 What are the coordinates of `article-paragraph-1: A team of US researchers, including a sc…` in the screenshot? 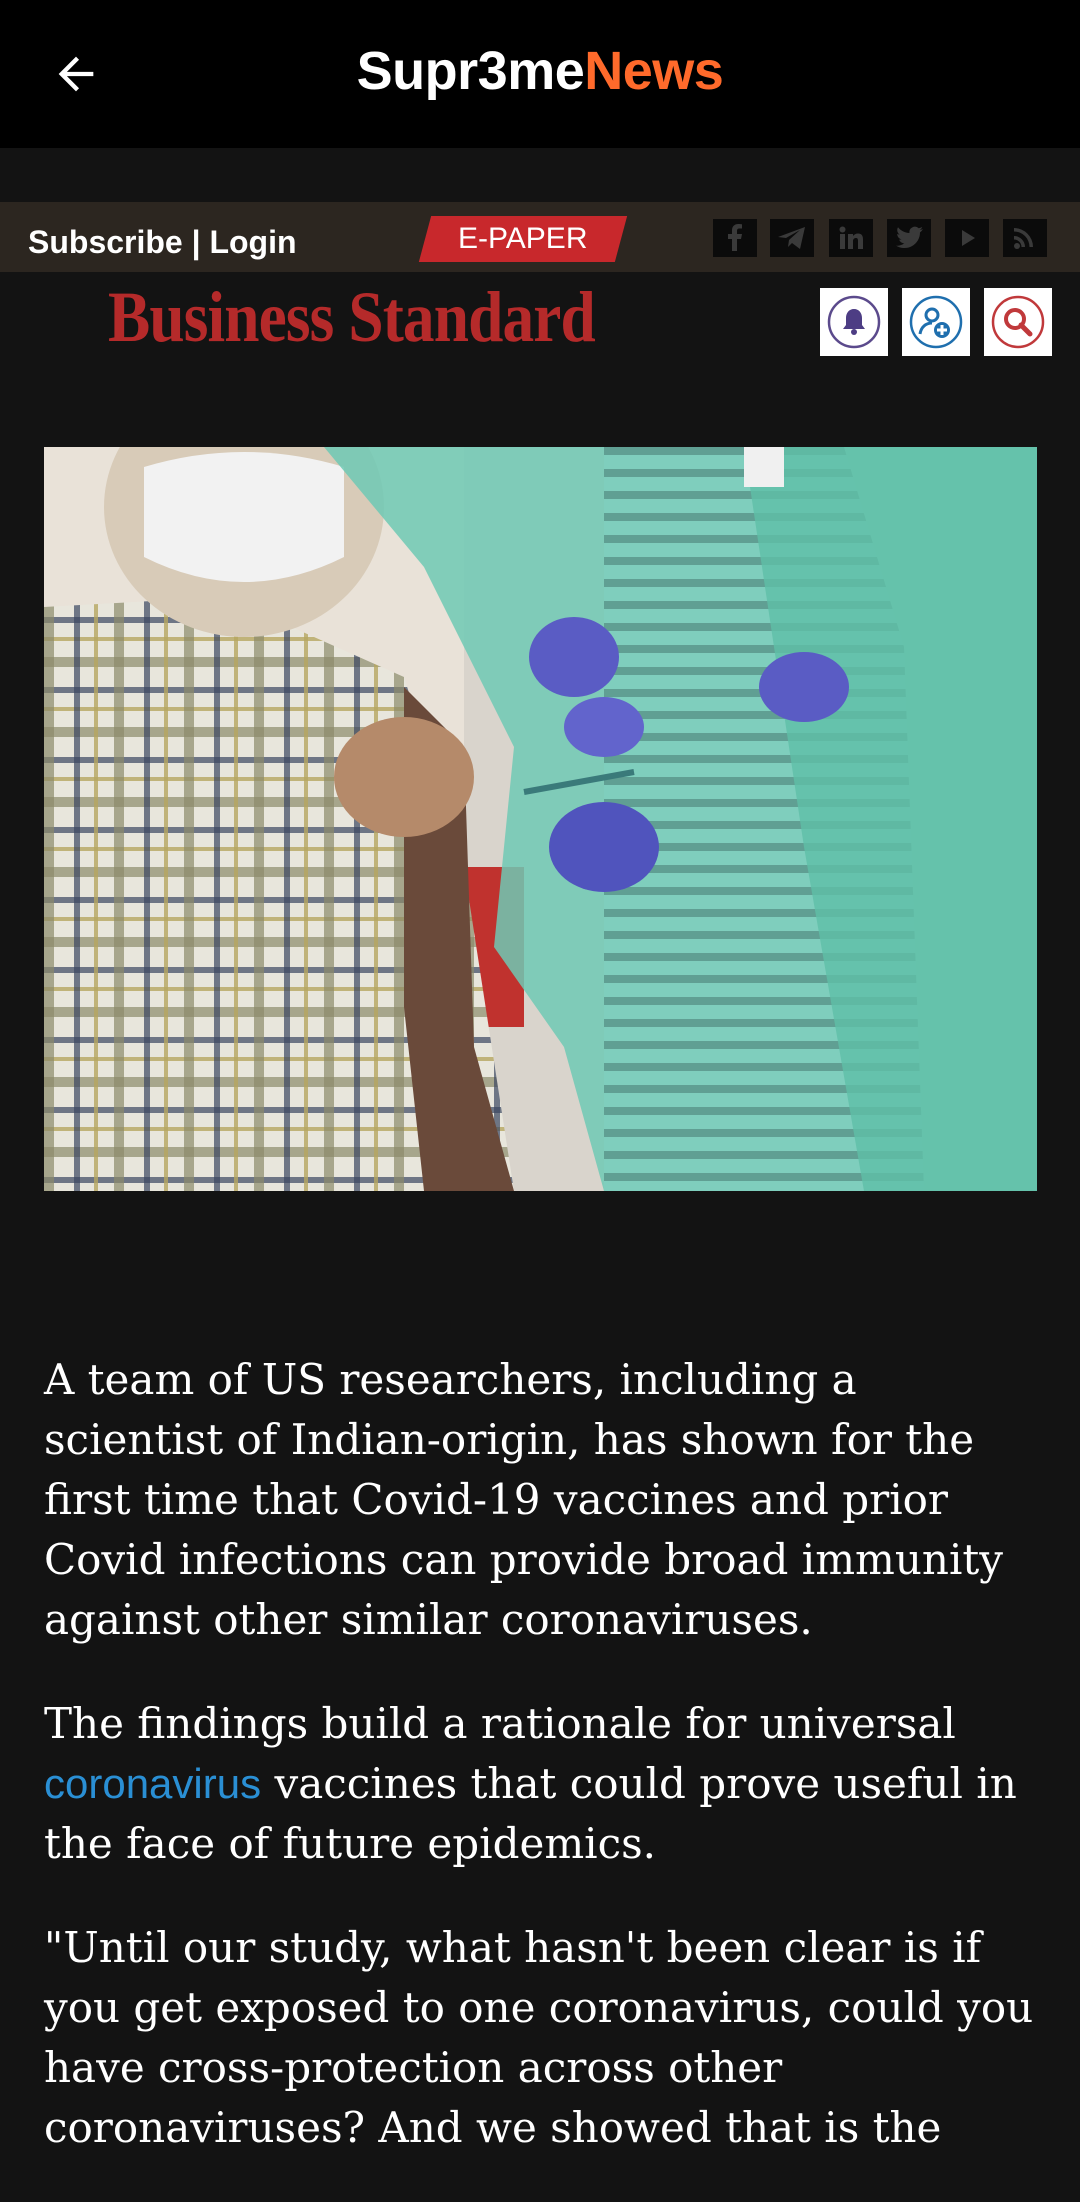 It's located at (523, 1499).